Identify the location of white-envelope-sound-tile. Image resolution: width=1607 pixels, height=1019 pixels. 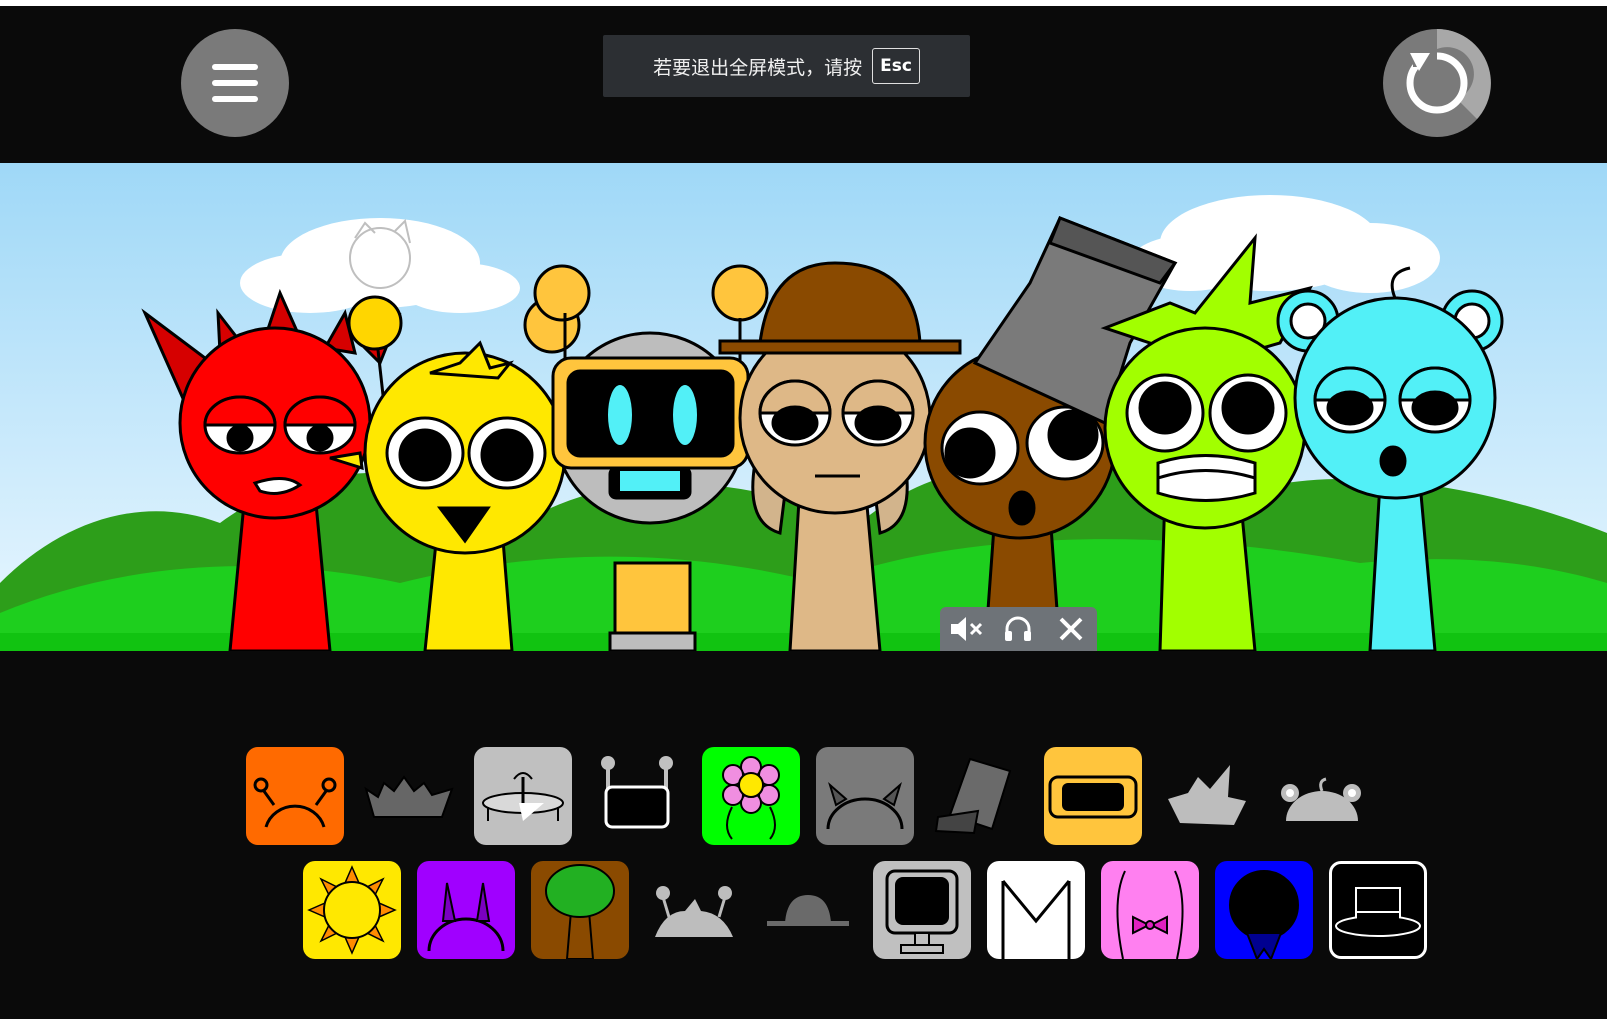
(1036, 910).